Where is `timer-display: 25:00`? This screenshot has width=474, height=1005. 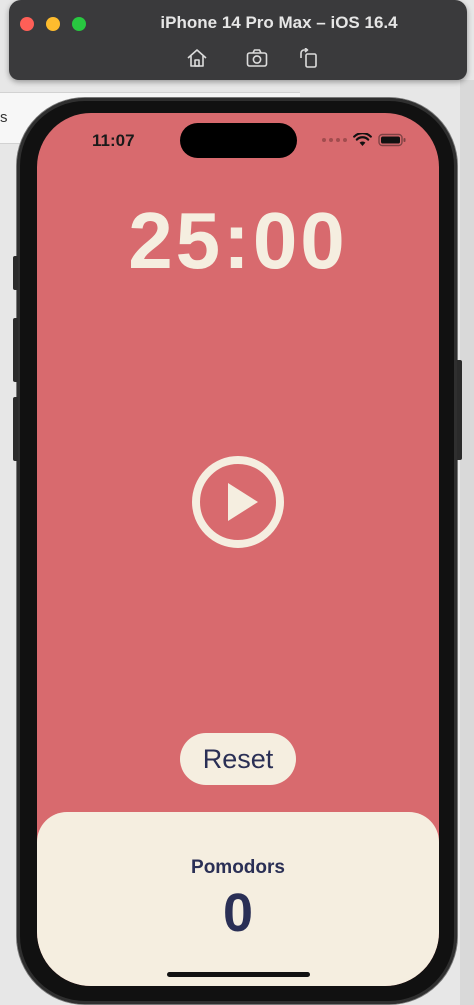
timer-display: 25:00 is located at coordinates (238, 240).